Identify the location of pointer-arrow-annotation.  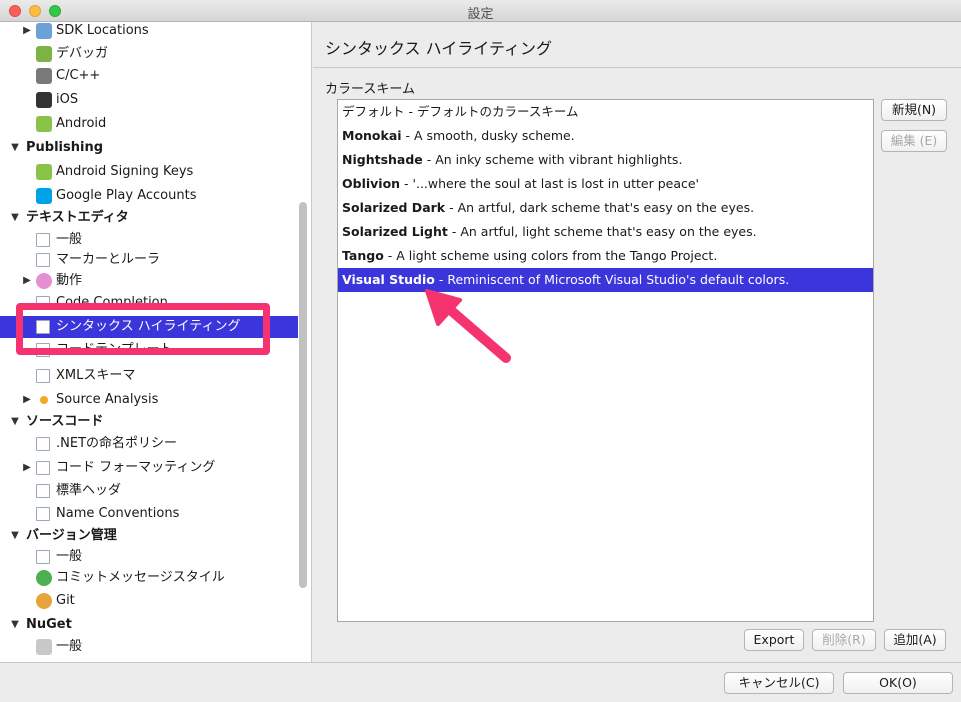
(468, 326).